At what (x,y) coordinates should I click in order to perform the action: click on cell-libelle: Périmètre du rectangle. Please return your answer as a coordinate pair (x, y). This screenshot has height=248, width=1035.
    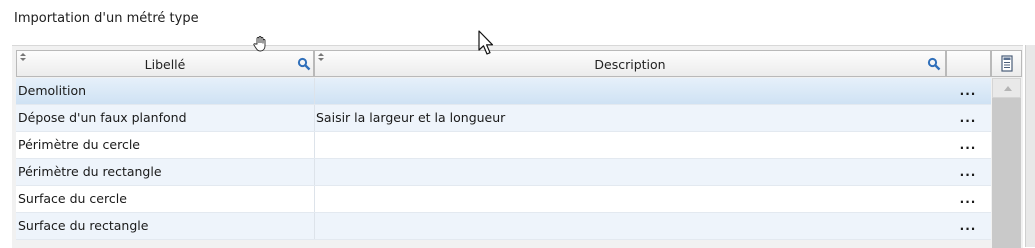
    Looking at the image, I should click on (165, 172).